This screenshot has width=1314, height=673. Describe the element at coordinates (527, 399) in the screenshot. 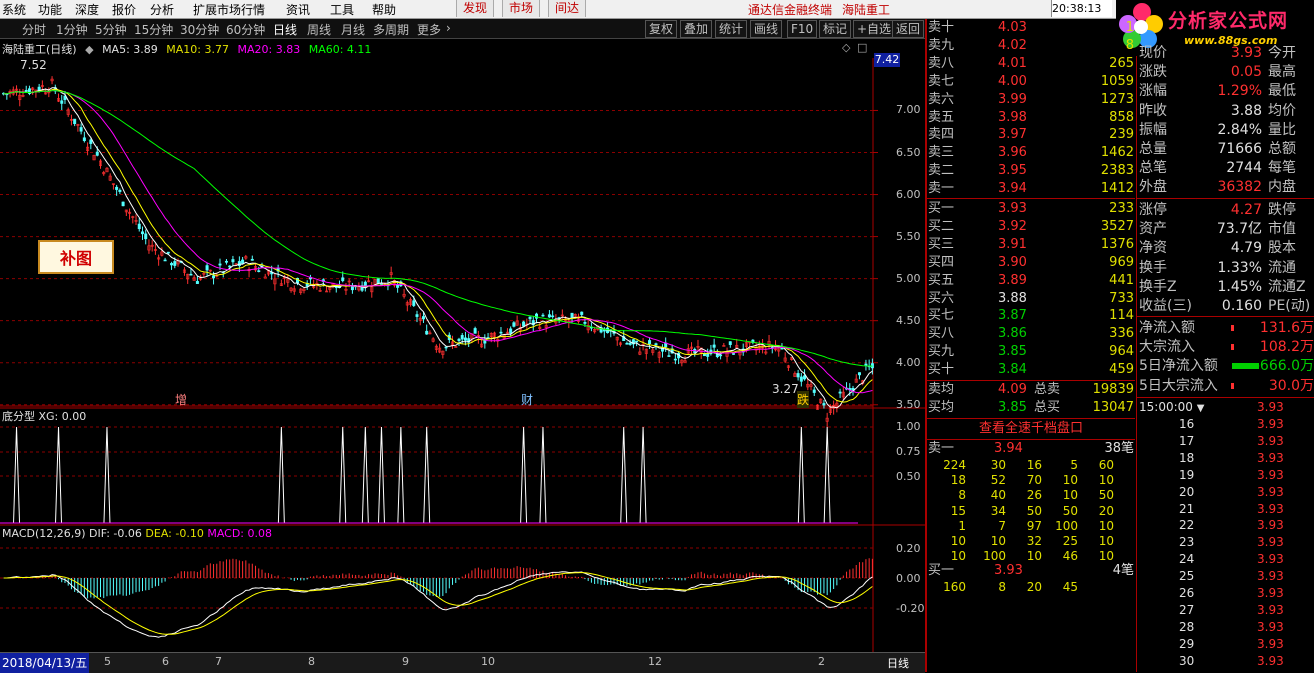

I see `event-mark-finance: 财` at that location.